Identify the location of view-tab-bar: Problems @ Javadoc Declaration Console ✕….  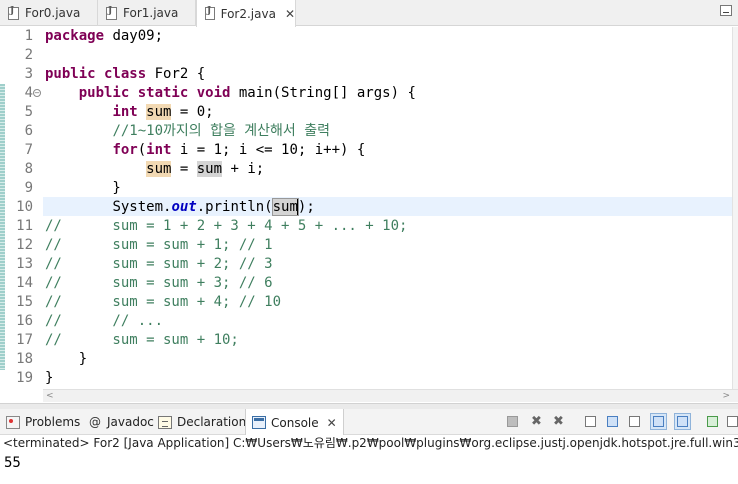
(369, 422).